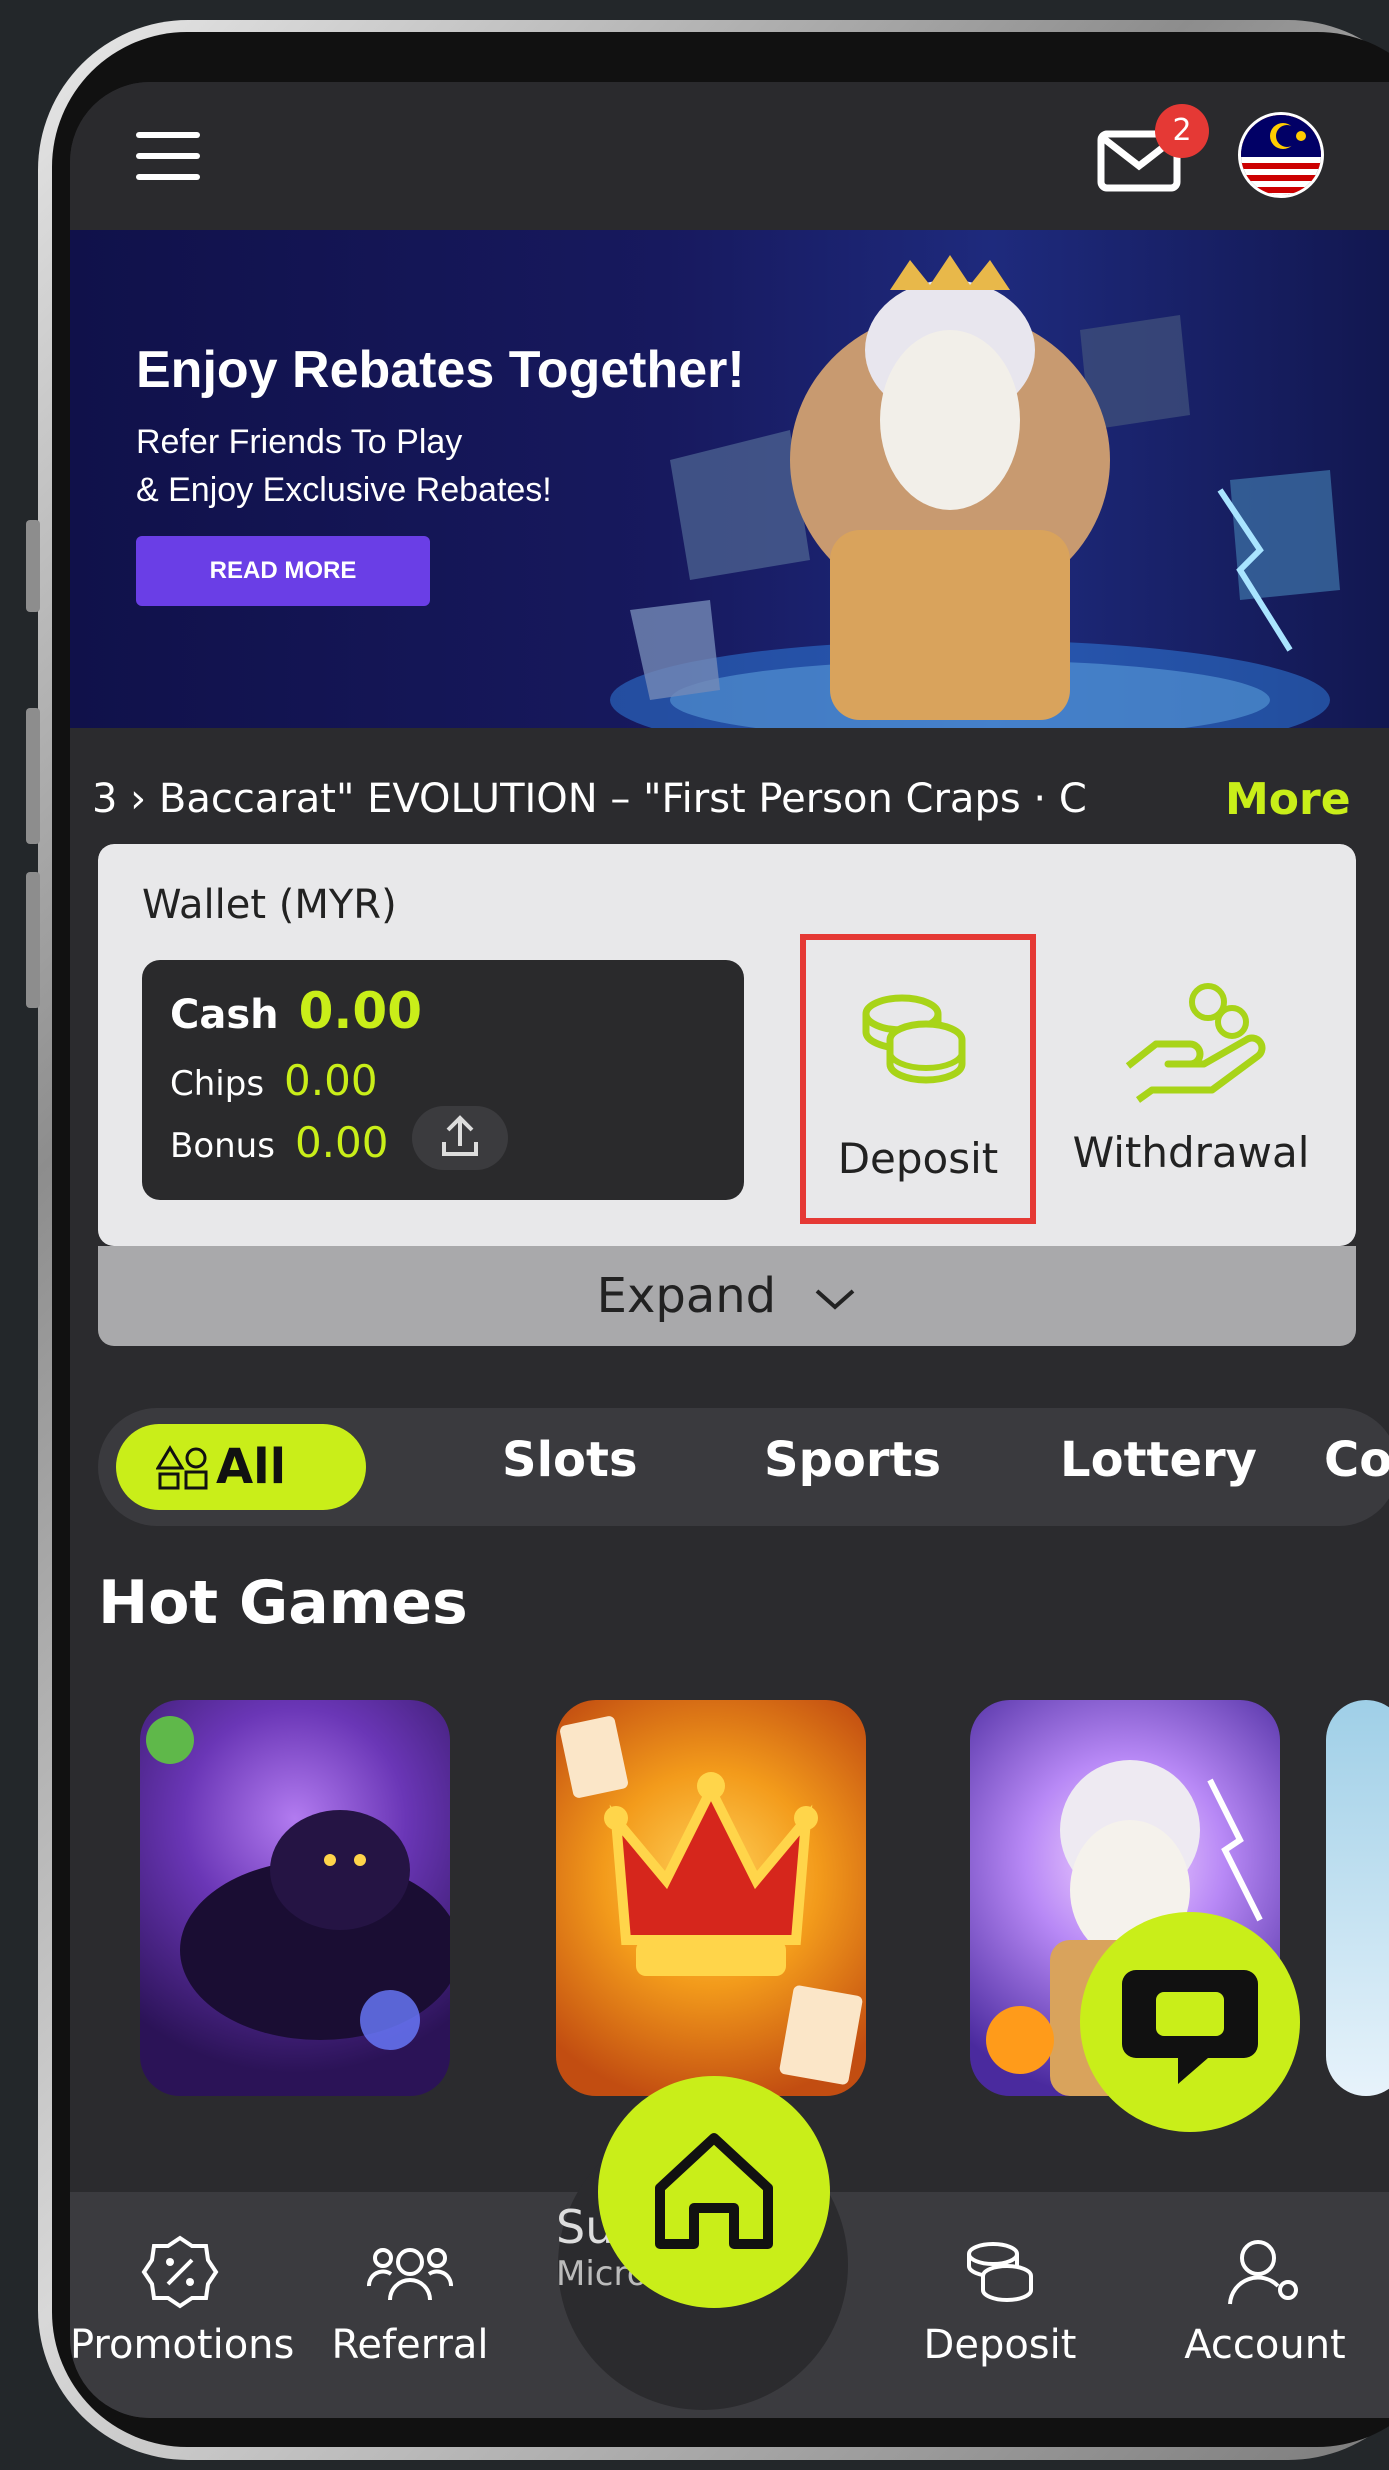 This screenshot has height=2470, width=1389. I want to click on game-tile-panther, so click(295, 1898).